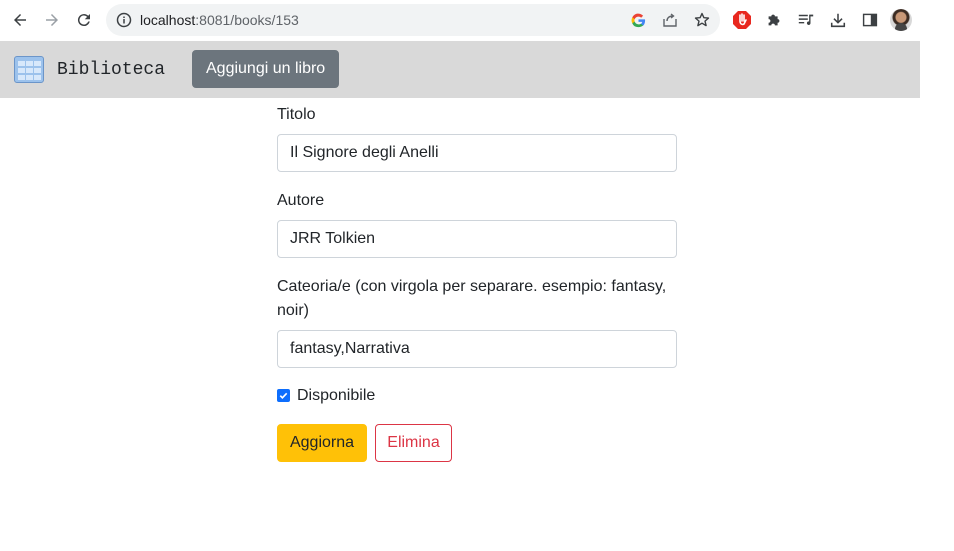 The image size is (954, 551). What do you see at coordinates (52, 20) in the screenshot?
I see `forward-icon` at bounding box center [52, 20].